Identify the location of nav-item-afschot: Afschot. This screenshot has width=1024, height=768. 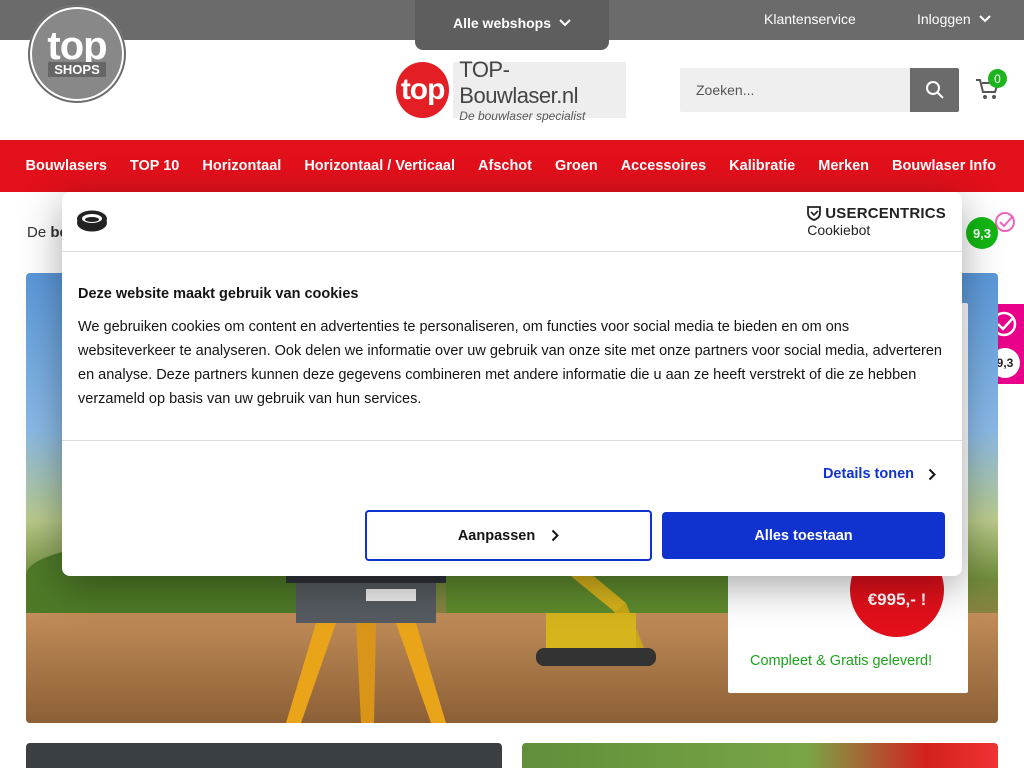
(505, 166).